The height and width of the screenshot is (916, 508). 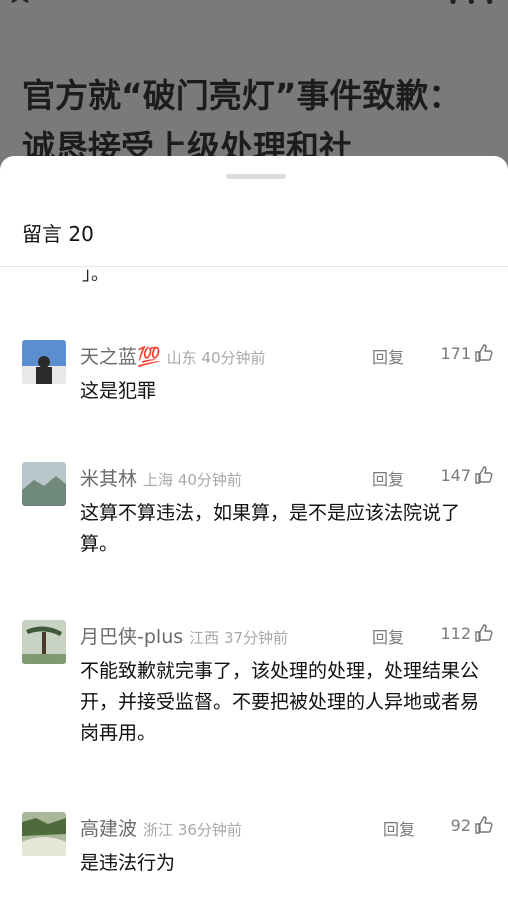 I want to click on username: 天之蓝💯 山东 40分钟前, so click(x=173, y=355).